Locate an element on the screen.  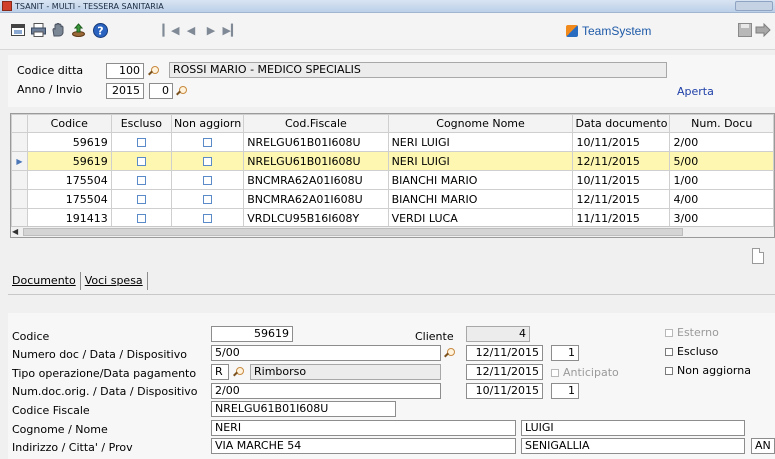
col-header-escluso: Escluso is located at coordinates (141, 123).